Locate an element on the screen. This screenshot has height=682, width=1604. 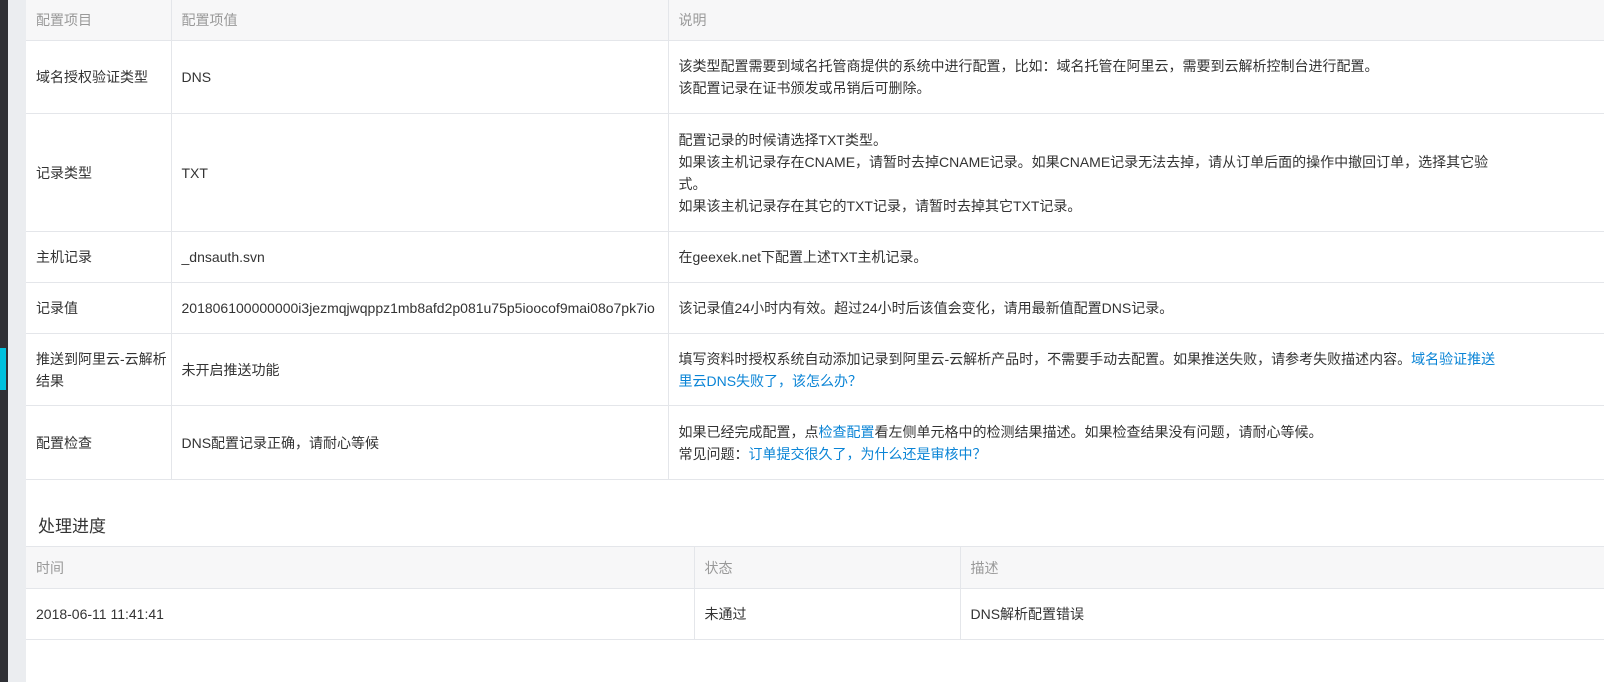
description-line: 里云DNS失败了，该怎么办？ is located at coordinates (1141, 381).